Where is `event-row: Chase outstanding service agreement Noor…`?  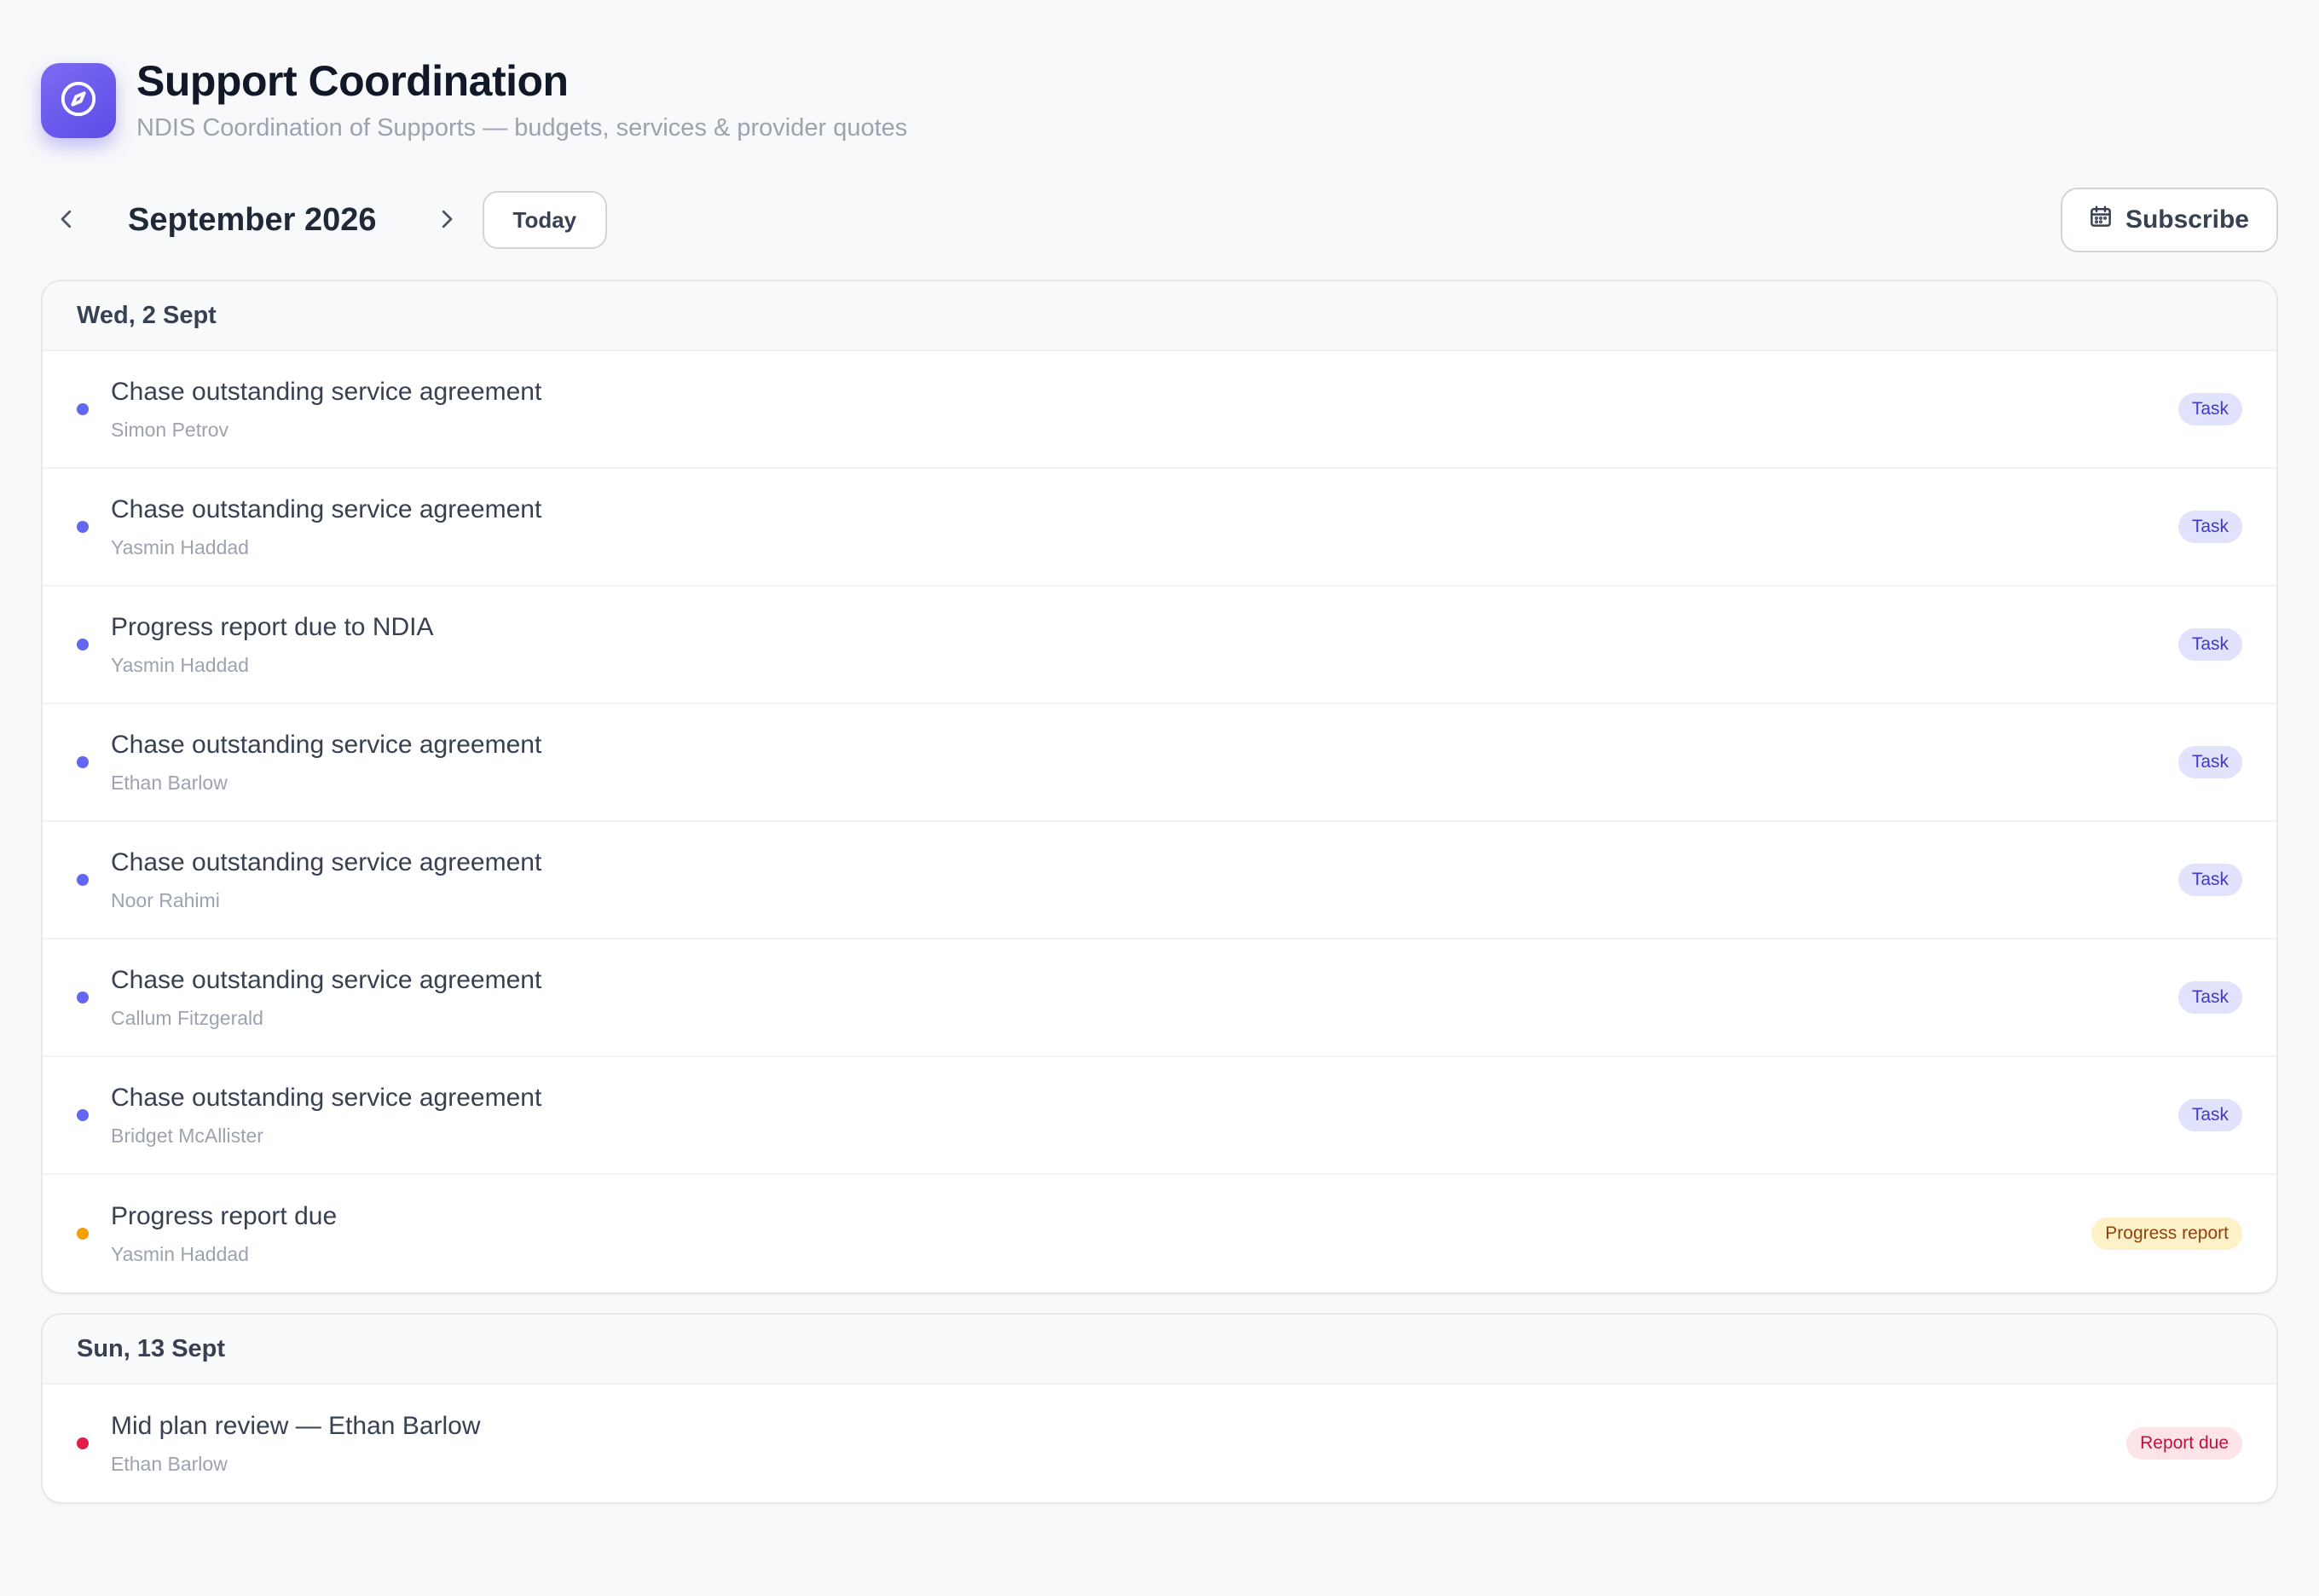
event-row: Chase outstanding service agreement Noor… is located at coordinates (1159, 881).